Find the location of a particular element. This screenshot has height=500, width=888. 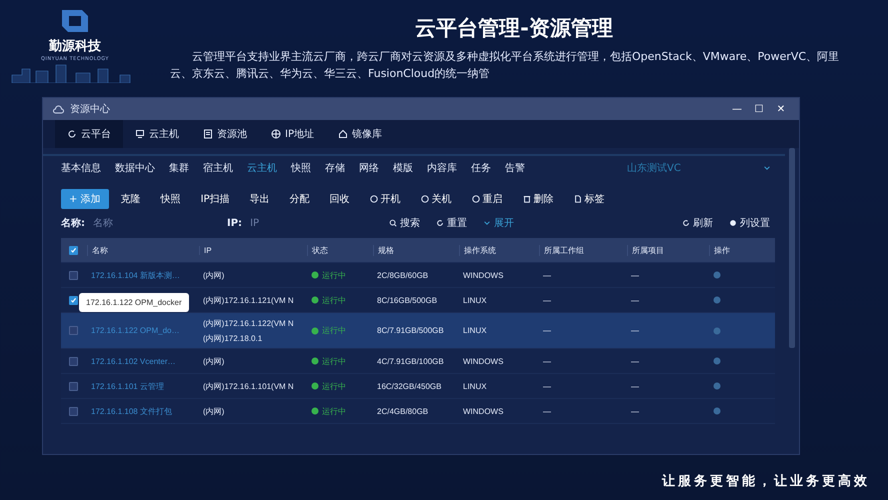

column-header: 所属工作组 is located at coordinates (583, 250).